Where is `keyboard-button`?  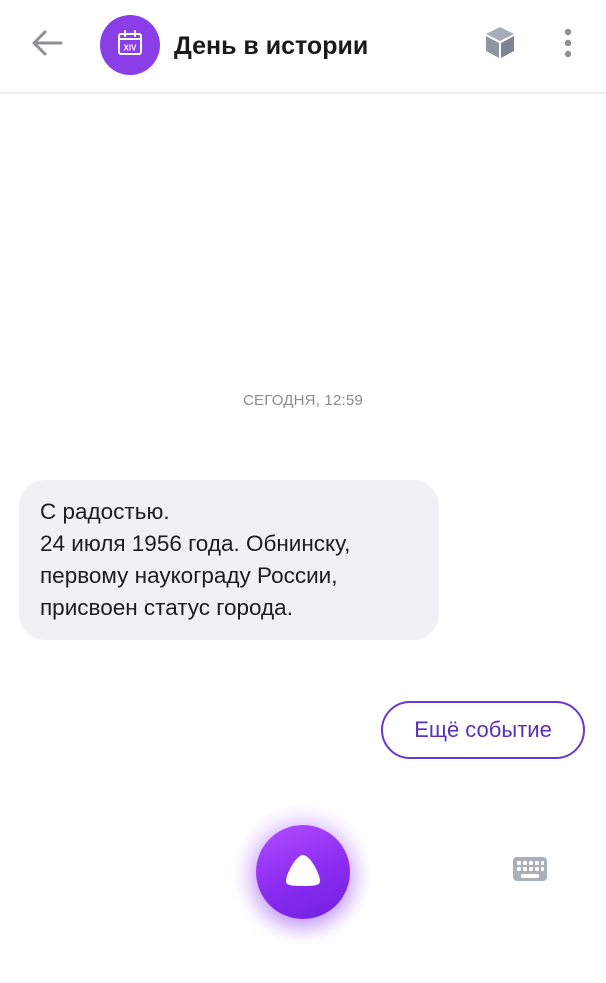
keyboard-button is located at coordinates (530, 871).